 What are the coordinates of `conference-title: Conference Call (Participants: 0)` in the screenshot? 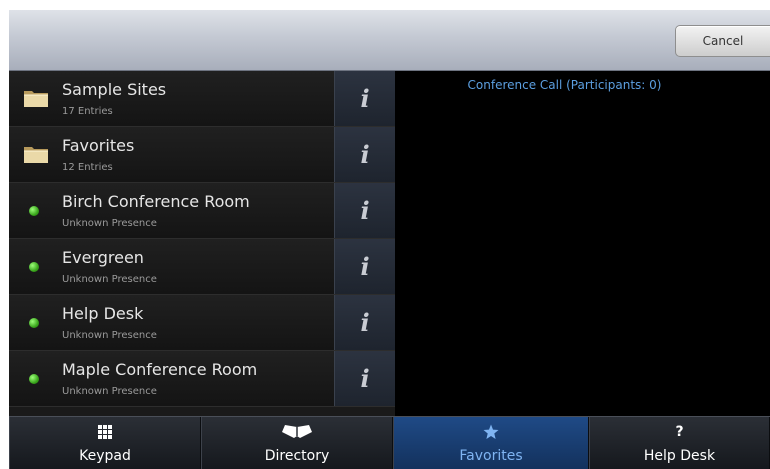 It's located at (564, 85).